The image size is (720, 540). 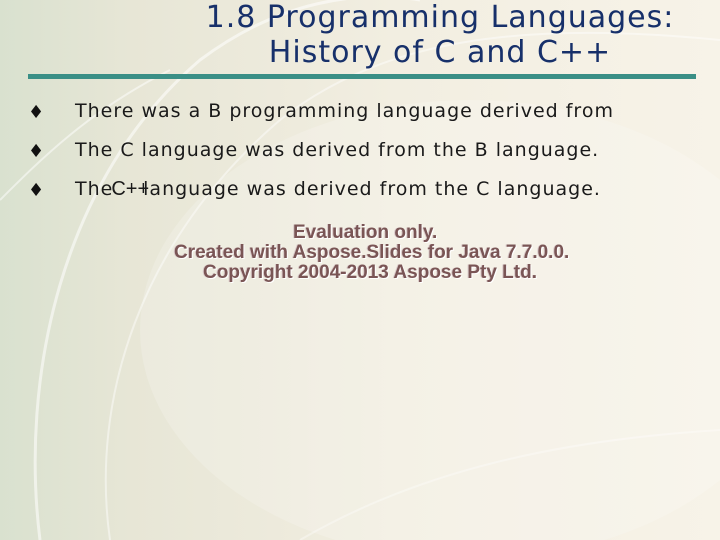 I want to click on bullet-text-3-before: The, so click(x=94, y=189).